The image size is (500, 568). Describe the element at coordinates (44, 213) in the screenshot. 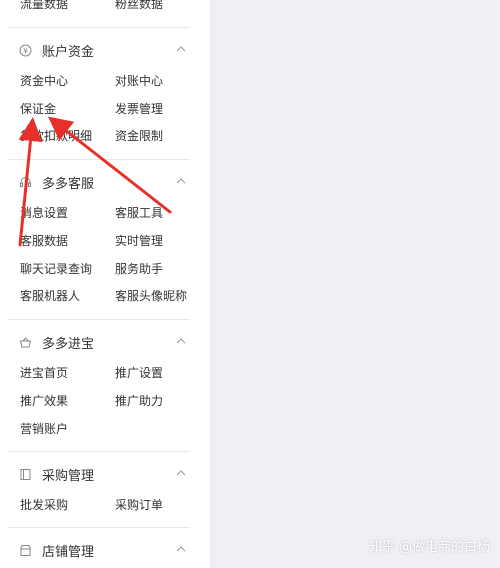

I see `menu-item-message-settings: 消息设置` at that location.